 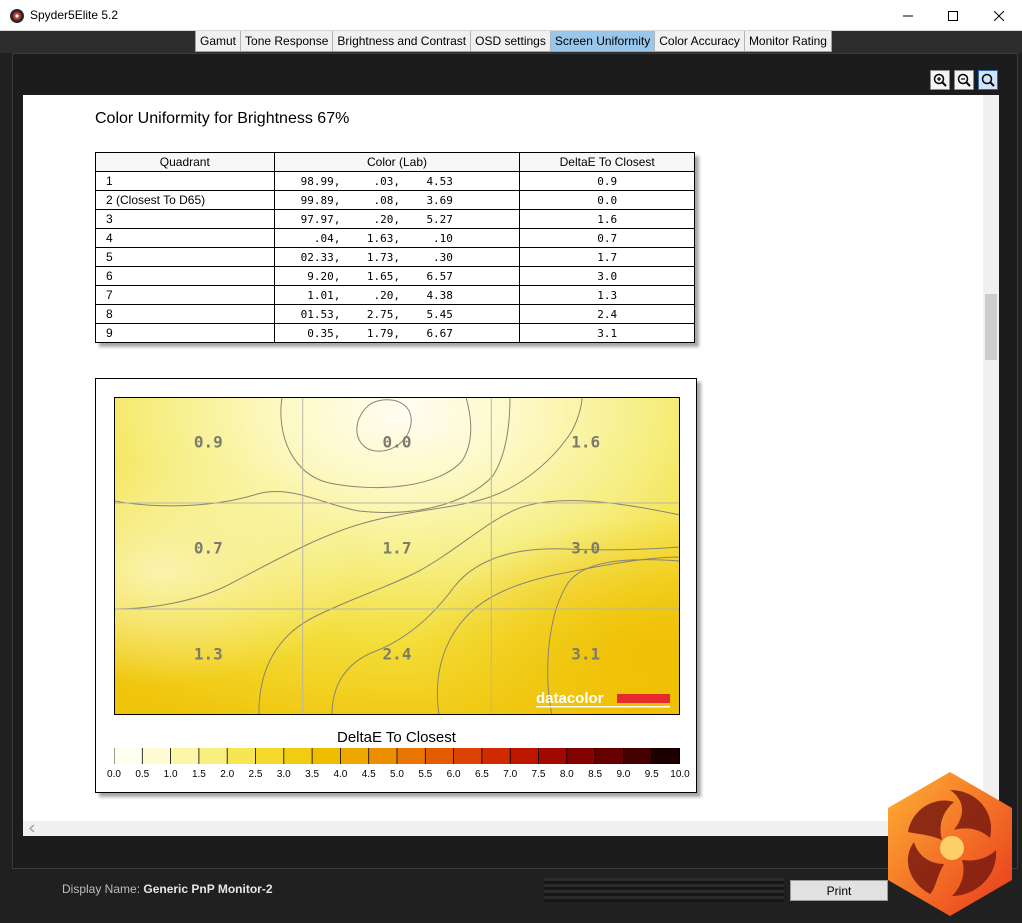 I want to click on tab-screen-uniformity: Screen Uniformity, so click(x=603, y=41).